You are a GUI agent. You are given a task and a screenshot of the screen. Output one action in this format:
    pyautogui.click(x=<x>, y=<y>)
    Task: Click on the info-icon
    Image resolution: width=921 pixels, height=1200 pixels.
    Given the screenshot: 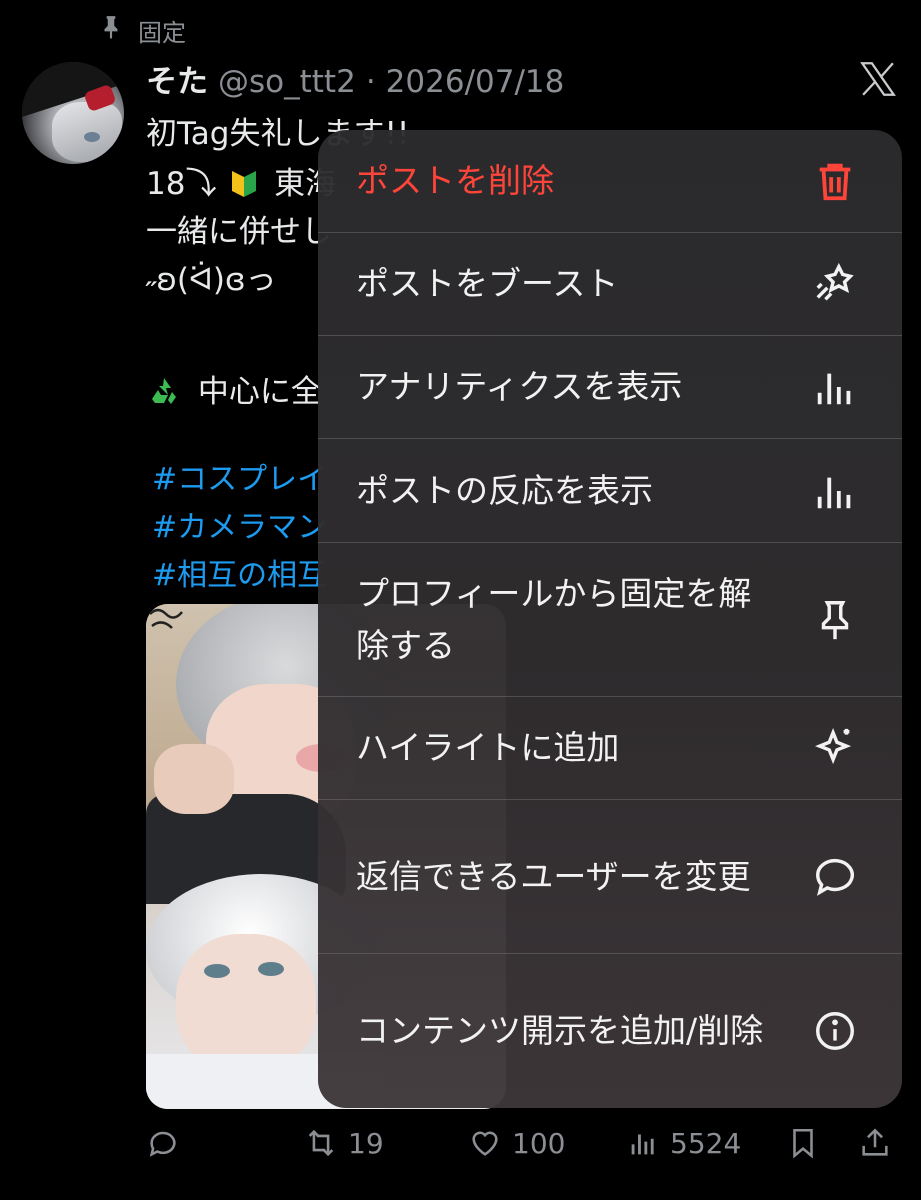 What is the action you would take?
    pyautogui.click(x=835, y=1031)
    